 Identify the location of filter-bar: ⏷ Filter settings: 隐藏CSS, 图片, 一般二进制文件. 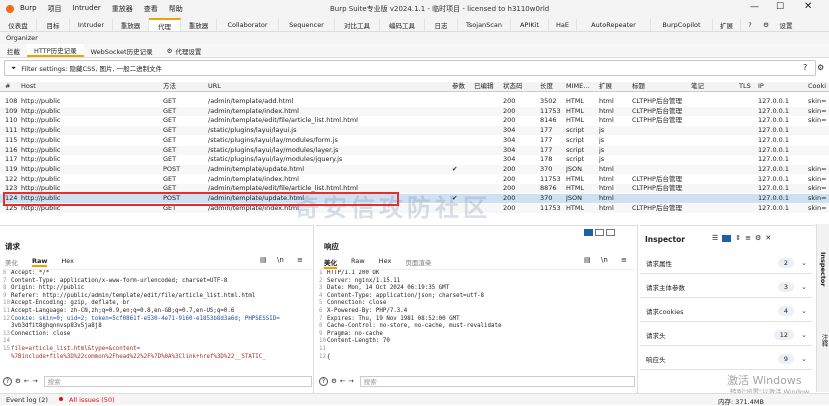
(410, 68).